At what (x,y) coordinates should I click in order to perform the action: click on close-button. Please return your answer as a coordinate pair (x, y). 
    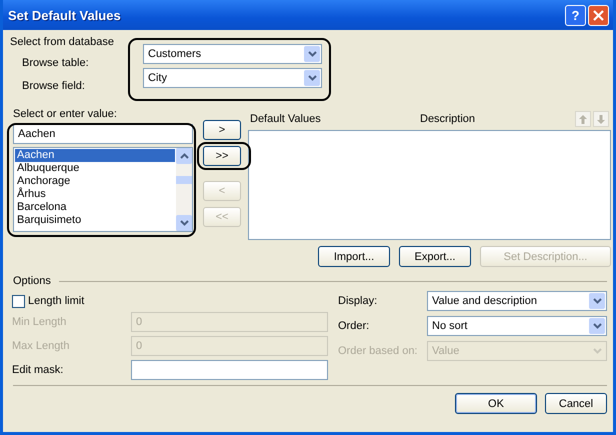
    Looking at the image, I should click on (598, 15).